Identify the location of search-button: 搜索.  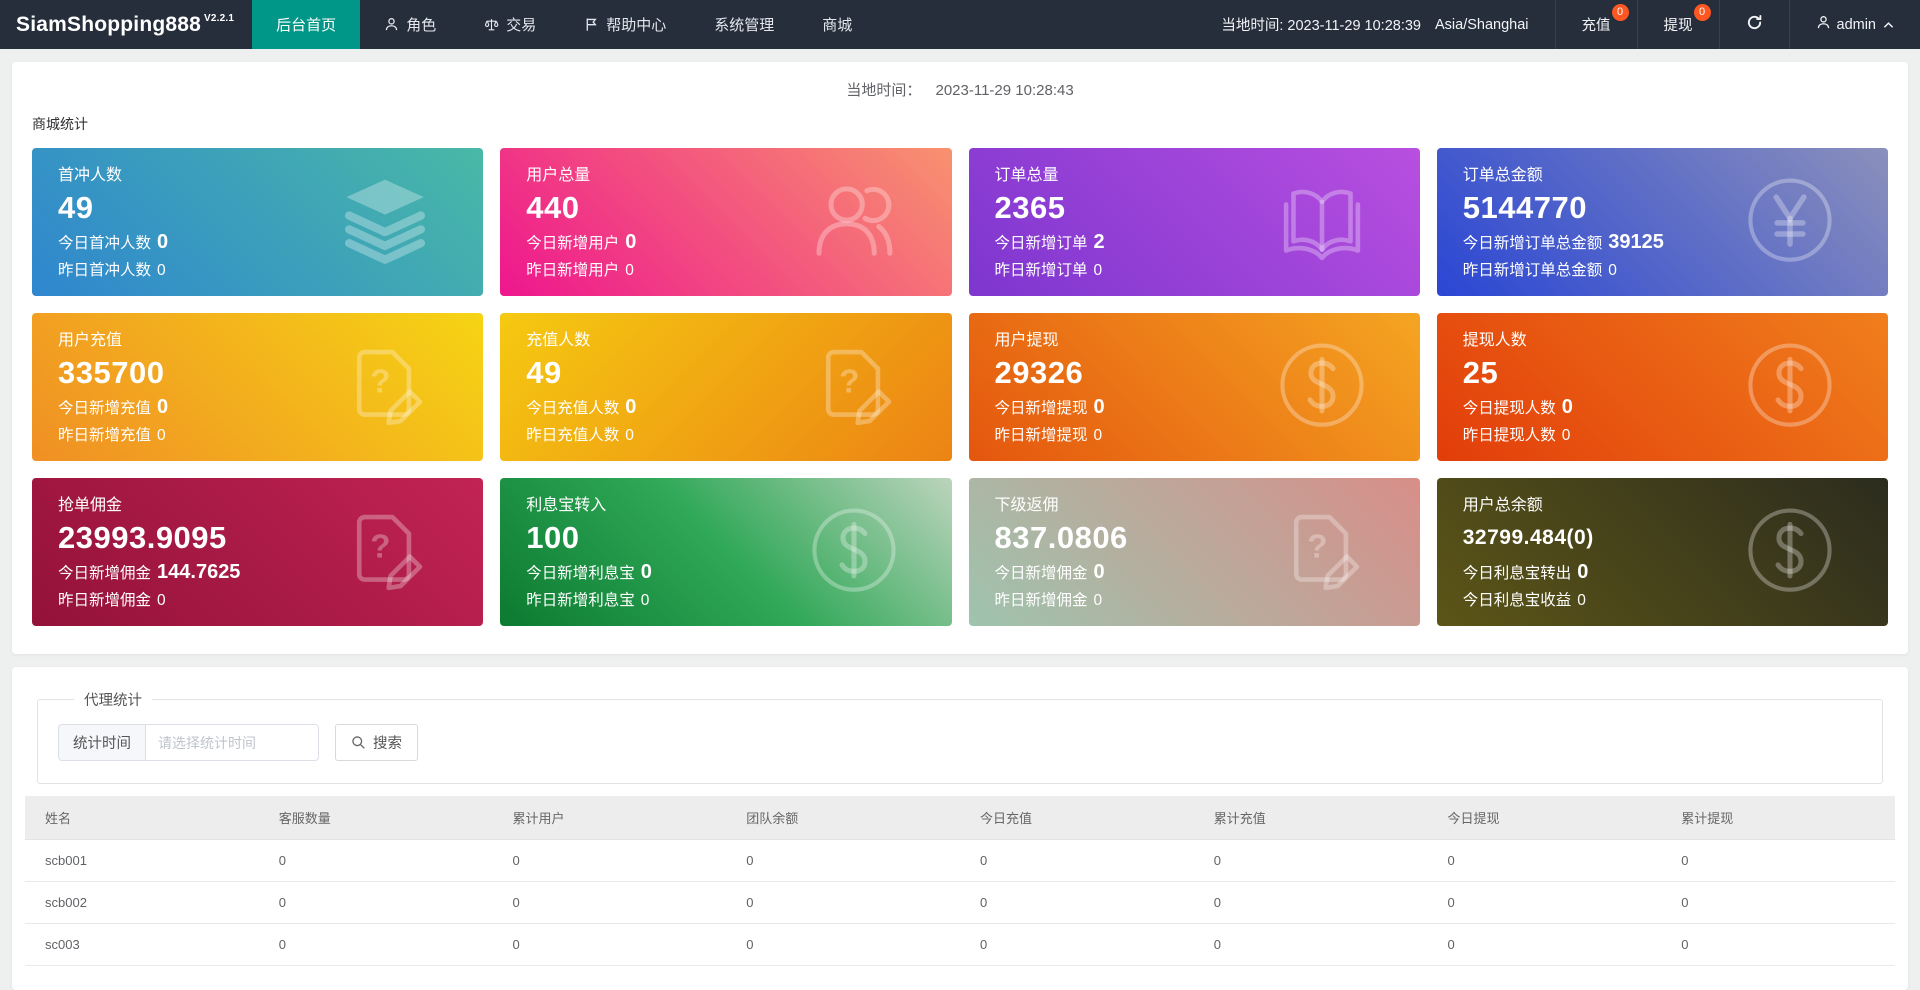
(376, 742).